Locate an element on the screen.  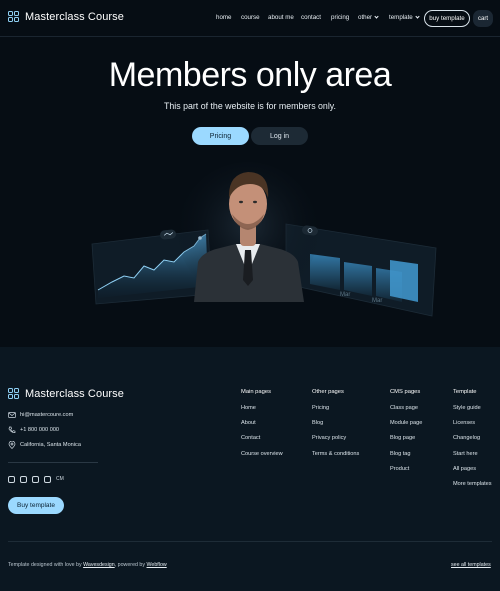
nav-pricing: pricing is located at coordinates (340, 17).